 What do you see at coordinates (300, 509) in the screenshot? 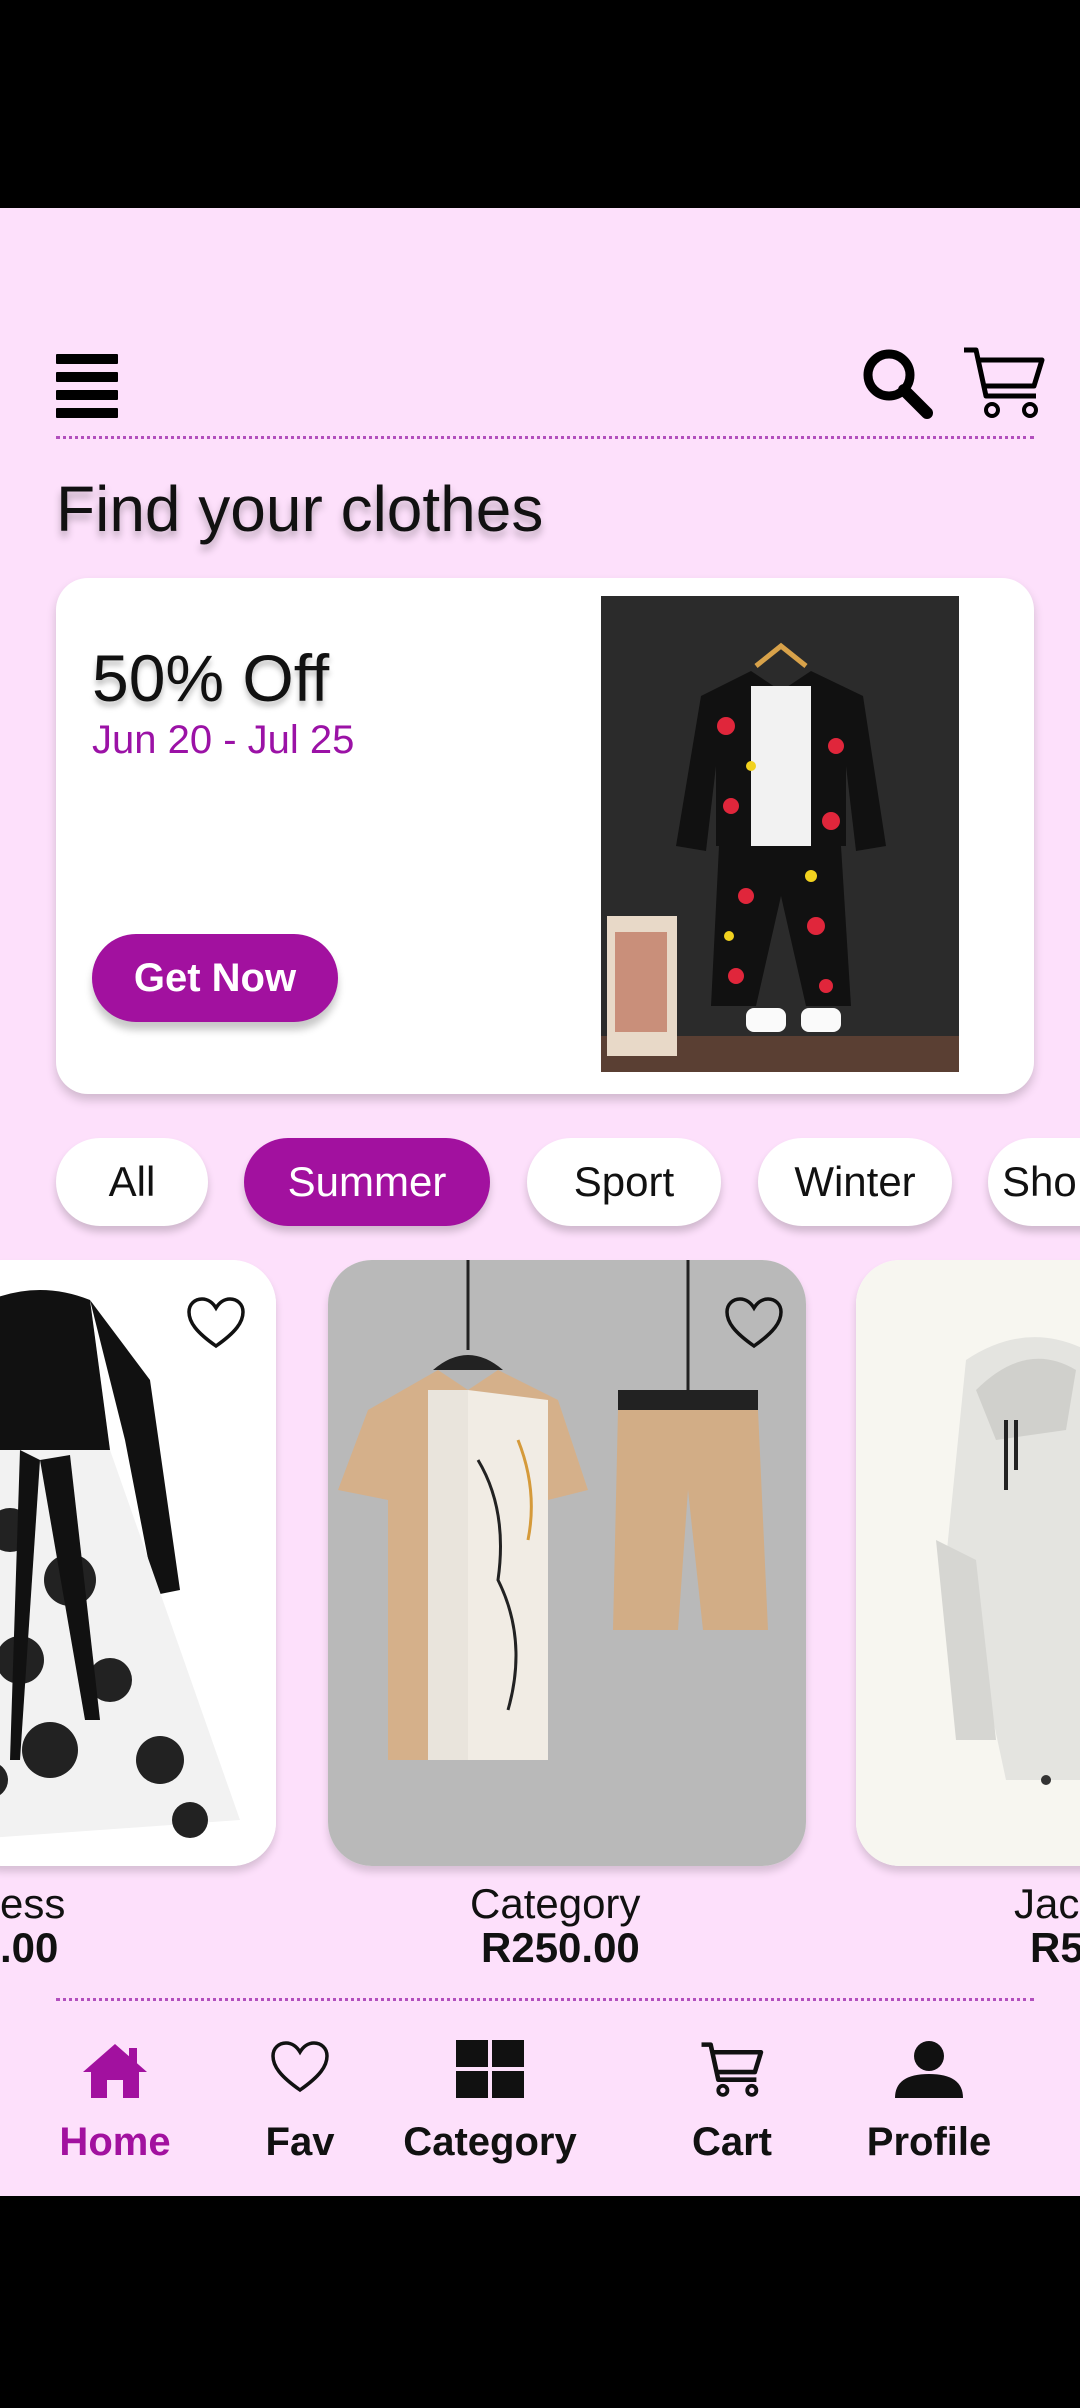
I see `page-title: Find your clothes` at bounding box center [300, 509].